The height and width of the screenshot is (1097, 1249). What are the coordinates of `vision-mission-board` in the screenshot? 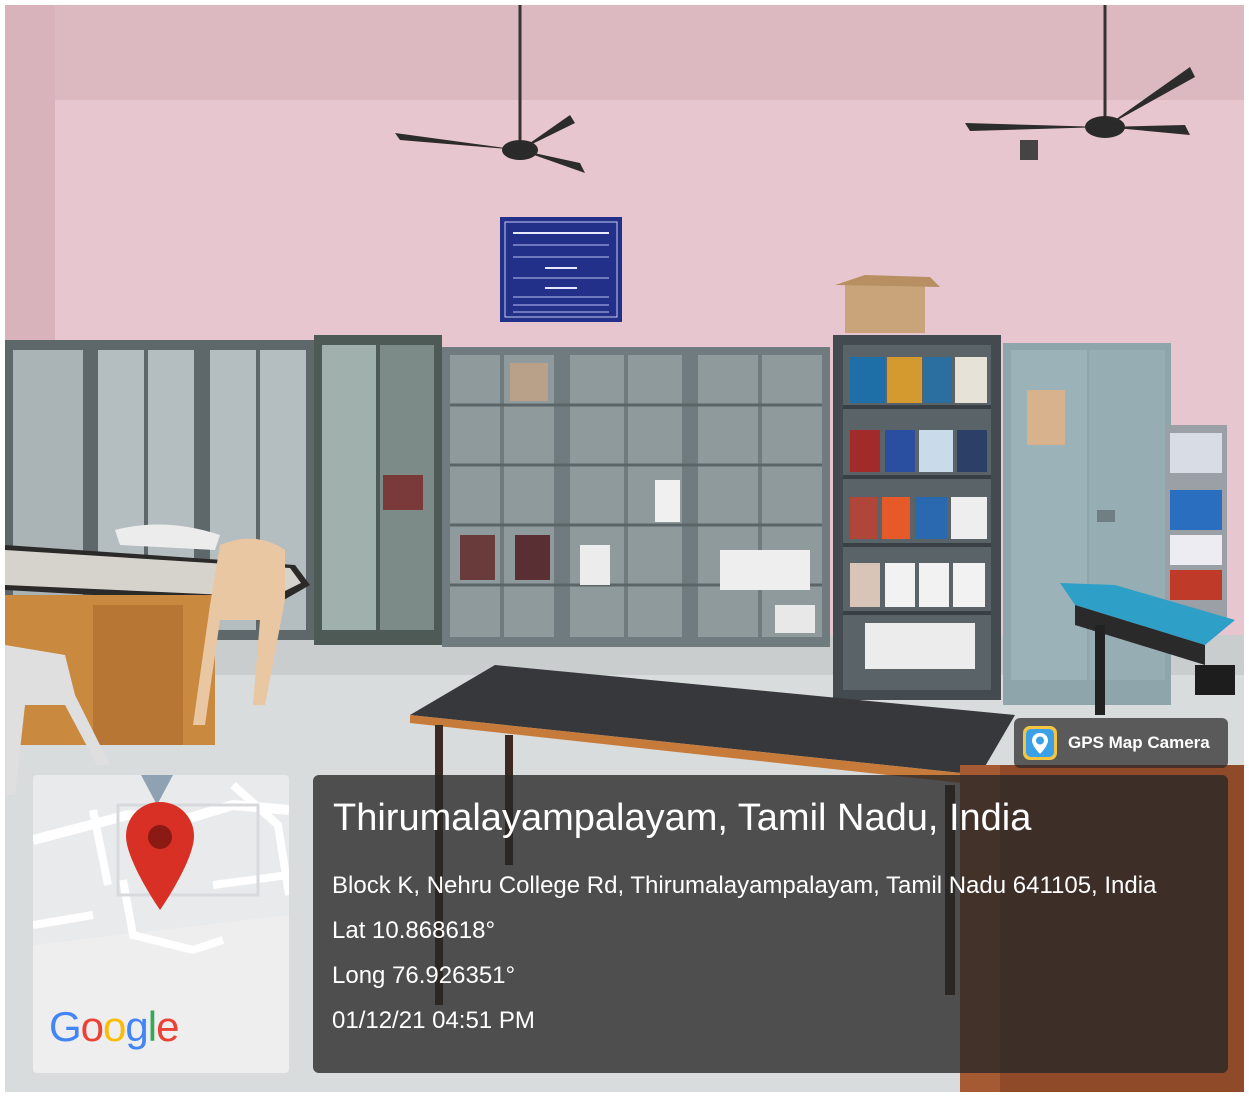 It's located at (561, 269).